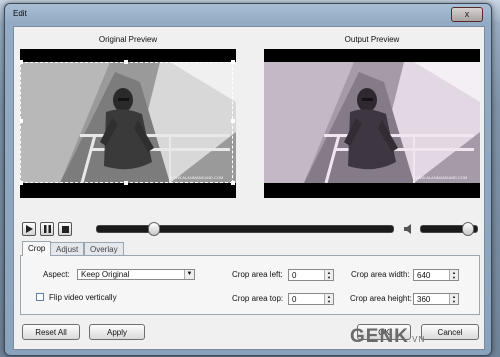  What do you see at coordinates (189, 274) in the screenshot?
I see `chevron-down-icon: ▼` at bounding box center [189, 274].